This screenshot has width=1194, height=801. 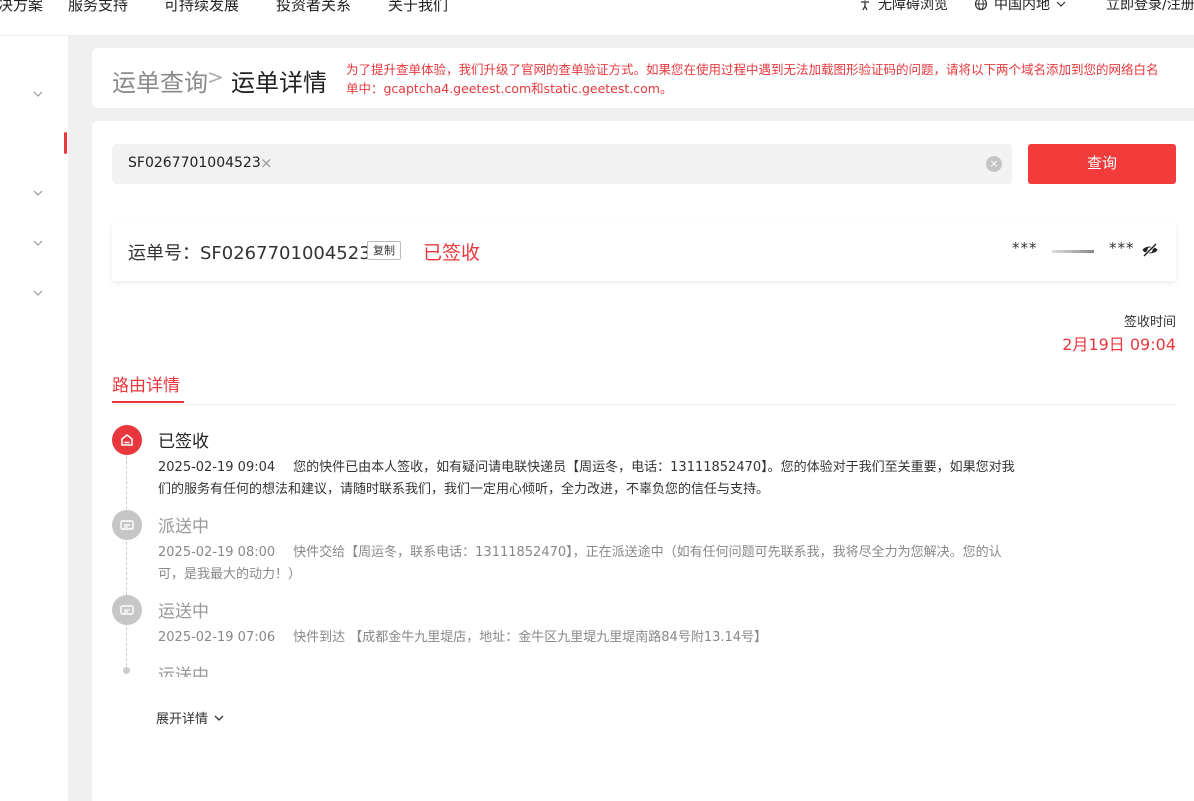 What do you see at coordinates (452, 253) in the screenshot?
I see `status-badge: 已签收` at bounding box center [452, 253].